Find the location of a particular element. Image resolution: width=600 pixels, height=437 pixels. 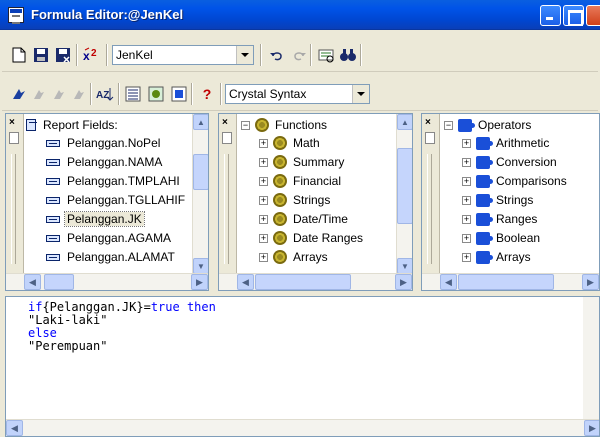

next-bookmark-icon is located at coordinates (39, 94).